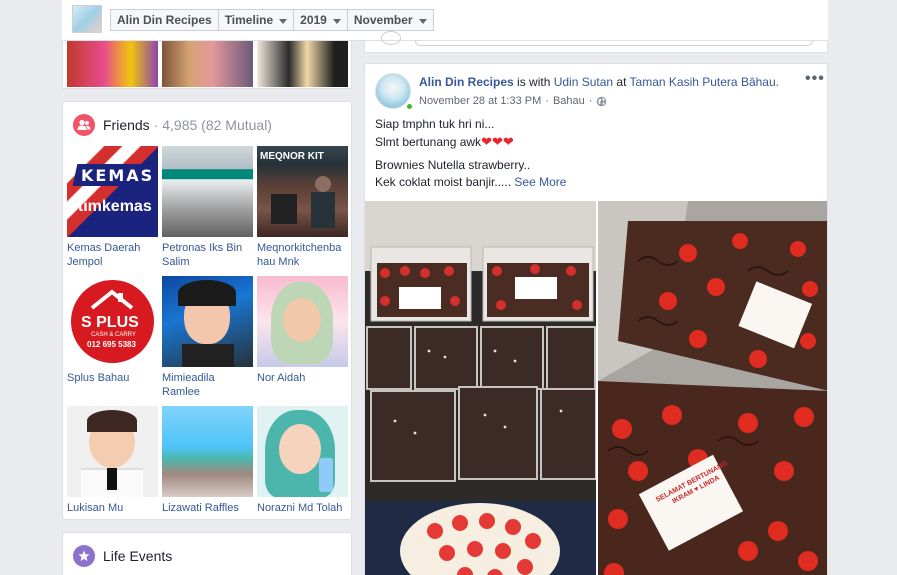 This screenshot has width=897, height=575. What do you see at coordinates (302, 508) in the screenshot?
I see `friend-name: Norazni Md Tolah` at bounding box center [302, 508].